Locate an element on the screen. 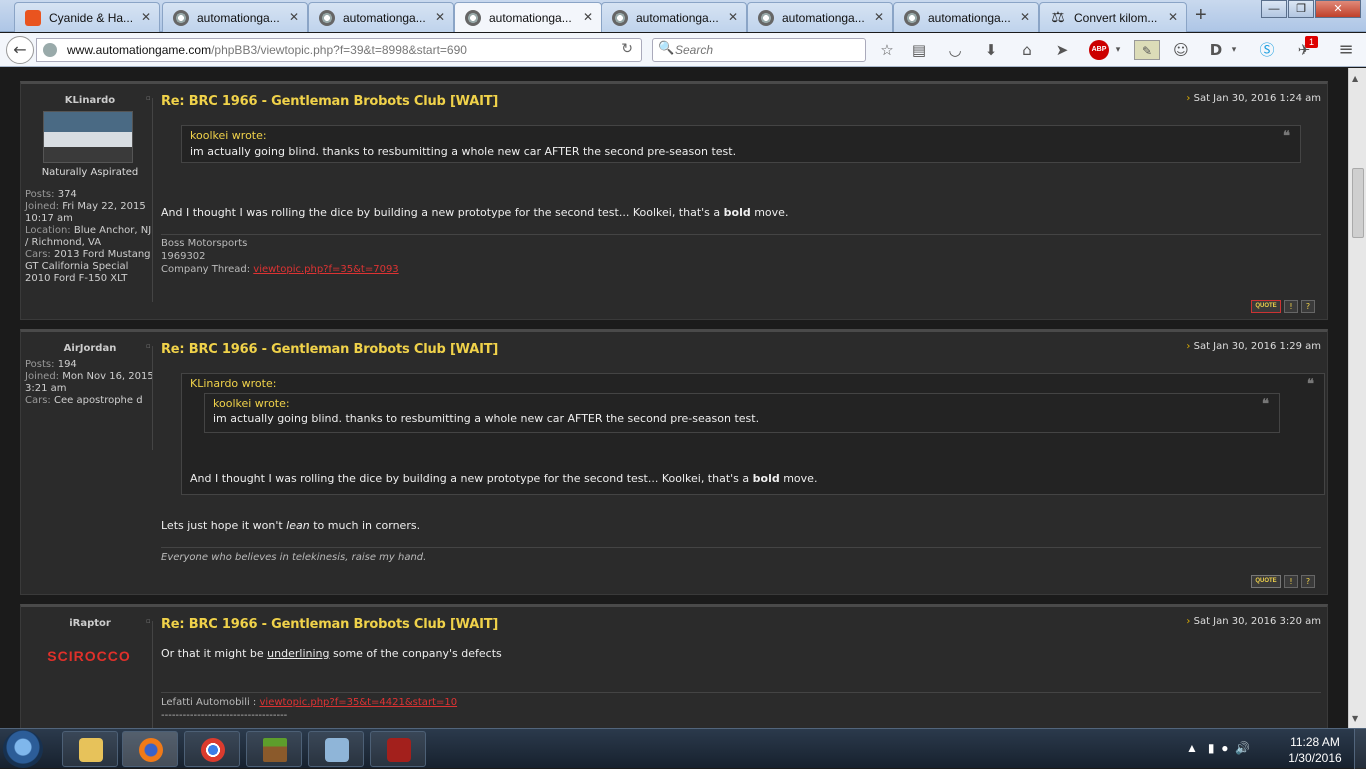  search-input is located at coordinates (765, 50).